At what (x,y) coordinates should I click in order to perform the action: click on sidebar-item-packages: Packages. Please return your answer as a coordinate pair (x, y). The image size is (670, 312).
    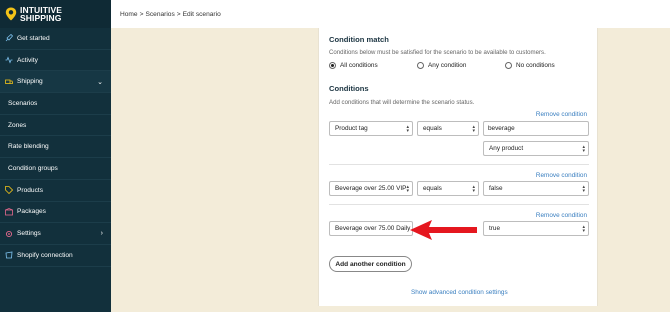
    Looking at the image, I should click on (55, 213).